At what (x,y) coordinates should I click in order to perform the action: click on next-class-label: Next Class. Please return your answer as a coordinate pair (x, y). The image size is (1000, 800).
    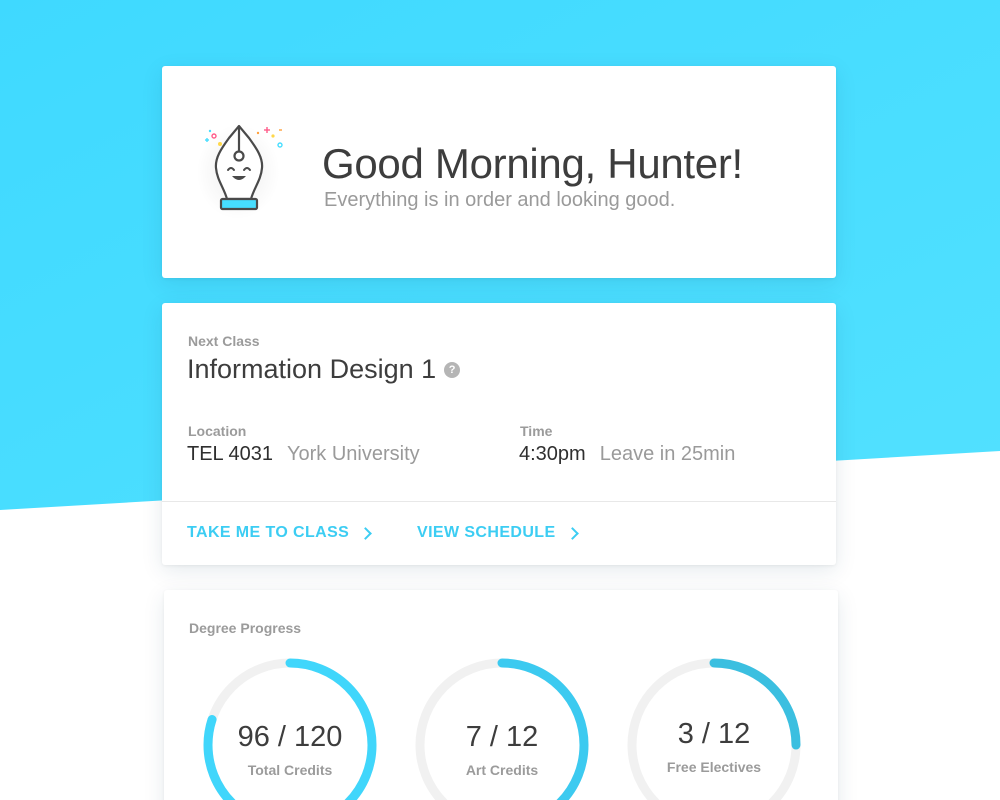
    Looking at the image, I should click on (224, 341).